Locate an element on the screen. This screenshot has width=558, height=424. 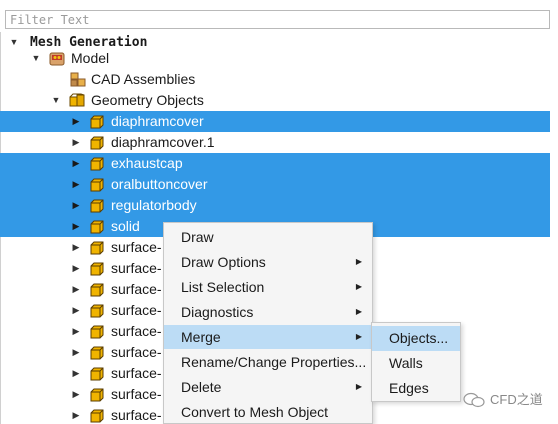
menu-item-label: List Selection is located at coordinates (223, 287).